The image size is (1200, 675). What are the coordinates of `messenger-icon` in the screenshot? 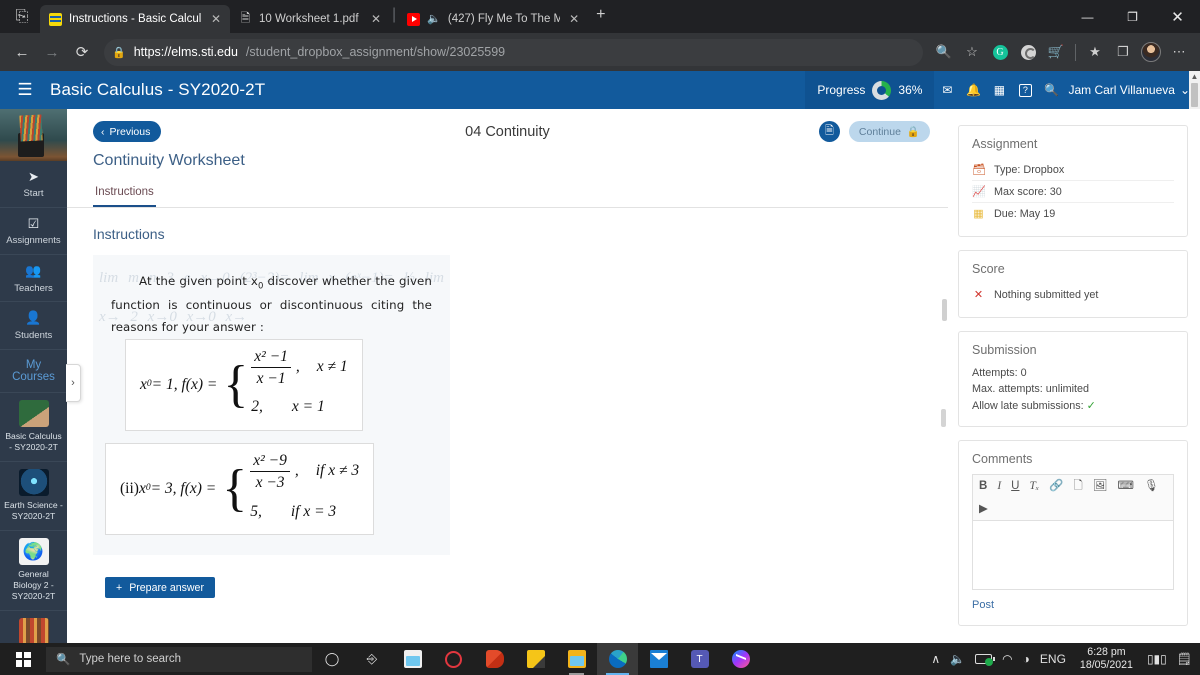 It's located at (740, 659).